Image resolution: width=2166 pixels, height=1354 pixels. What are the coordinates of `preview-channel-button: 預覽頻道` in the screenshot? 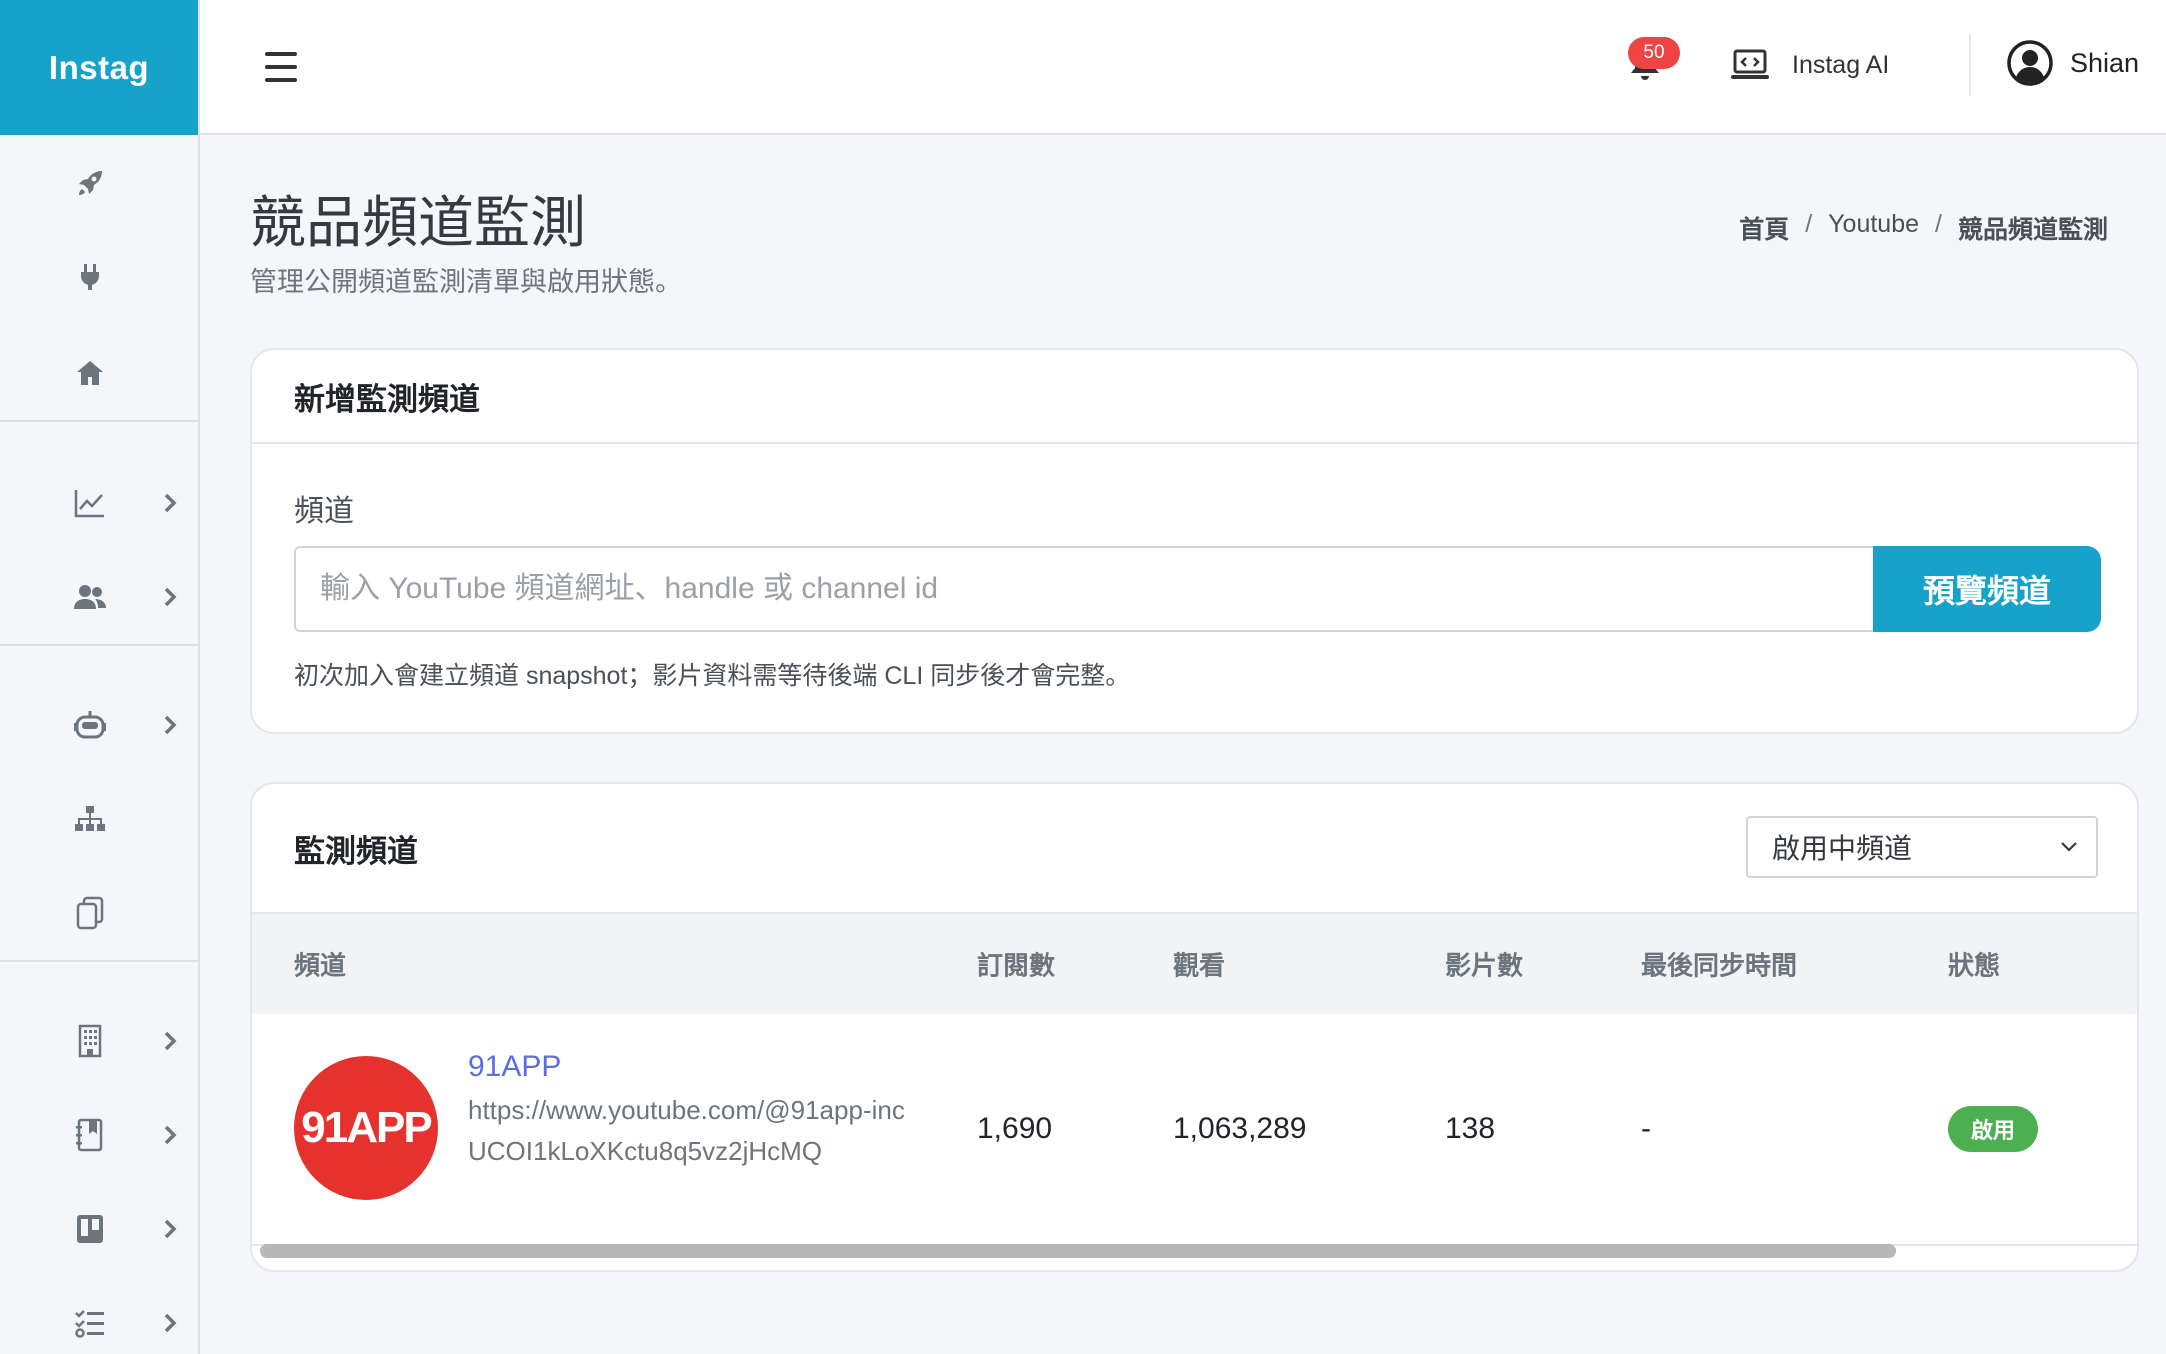 It's located at (1987, 589).